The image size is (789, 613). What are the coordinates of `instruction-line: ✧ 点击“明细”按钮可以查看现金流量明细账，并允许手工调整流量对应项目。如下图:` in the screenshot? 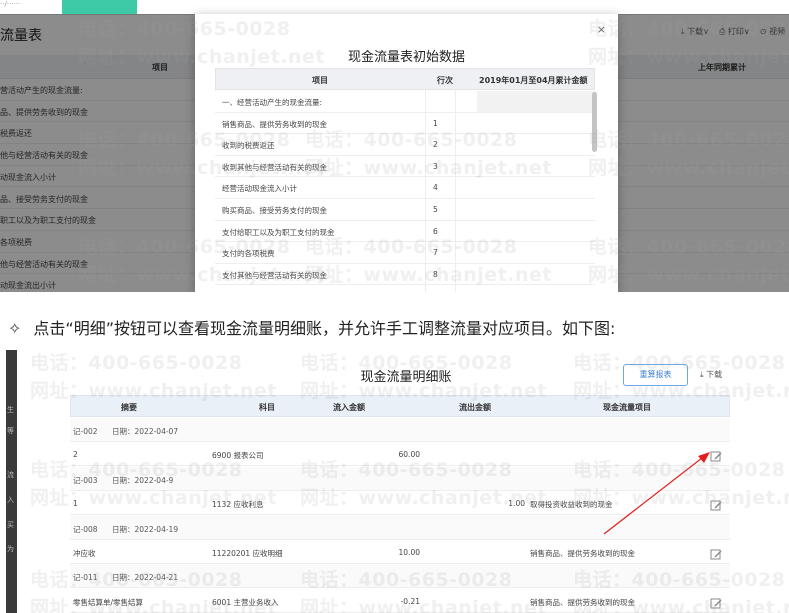 It's located at (311, 327).